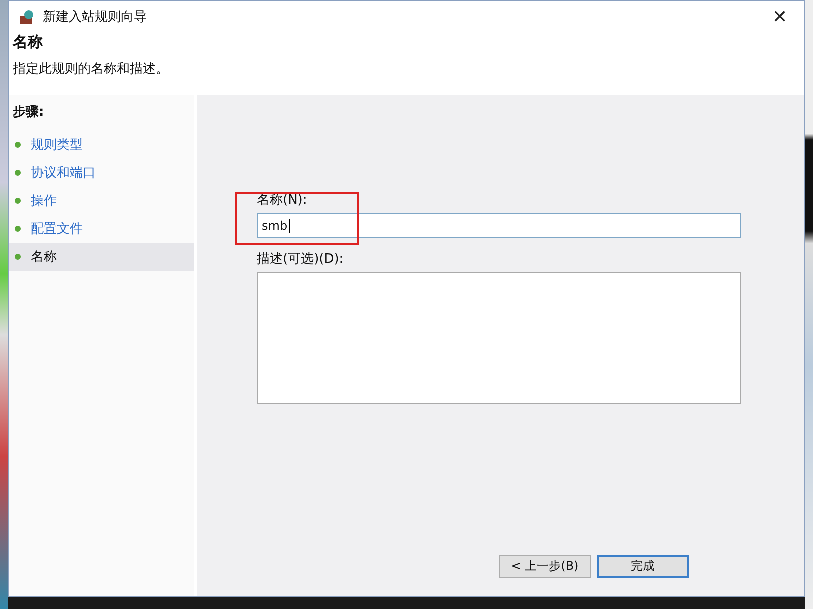 Image resolution: width=813 pixels, height=609 pixels. What do you see at coordinates (27, 17) in the screenshot?
I see `shield-icon` at bounding box center [27, 17].